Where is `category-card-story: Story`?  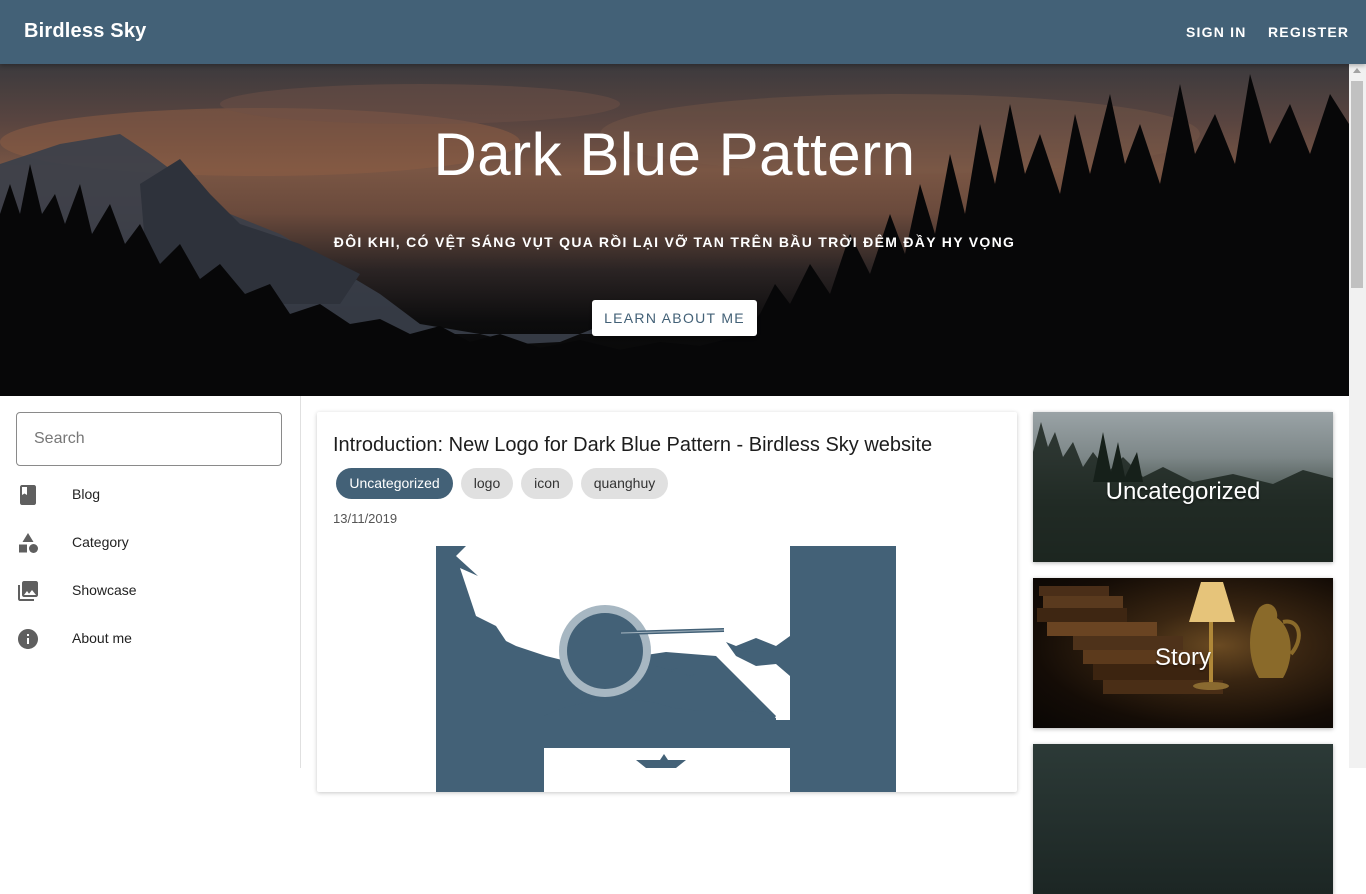 category-card-story: Story is located at coordinates (1183, 653).